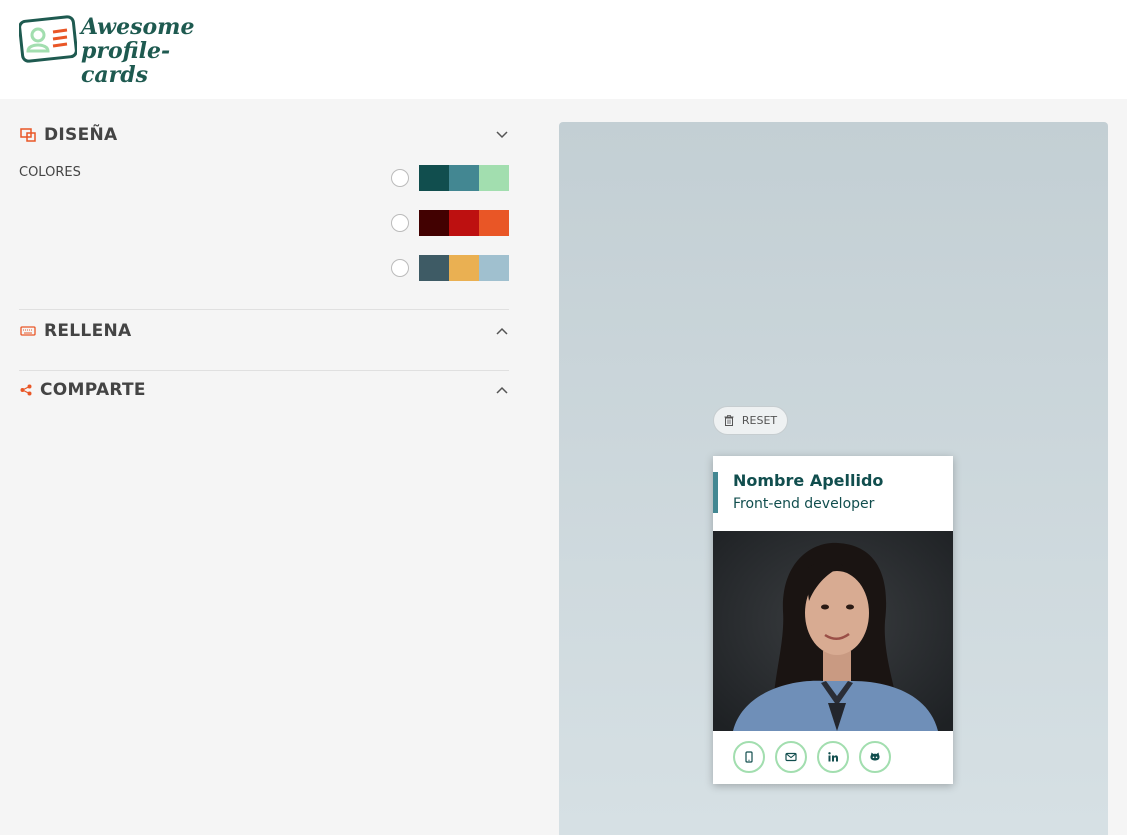 This screenshot has width=1127, height=835. I want to click on section-design-header: DISEÑA, so click(264, 135).